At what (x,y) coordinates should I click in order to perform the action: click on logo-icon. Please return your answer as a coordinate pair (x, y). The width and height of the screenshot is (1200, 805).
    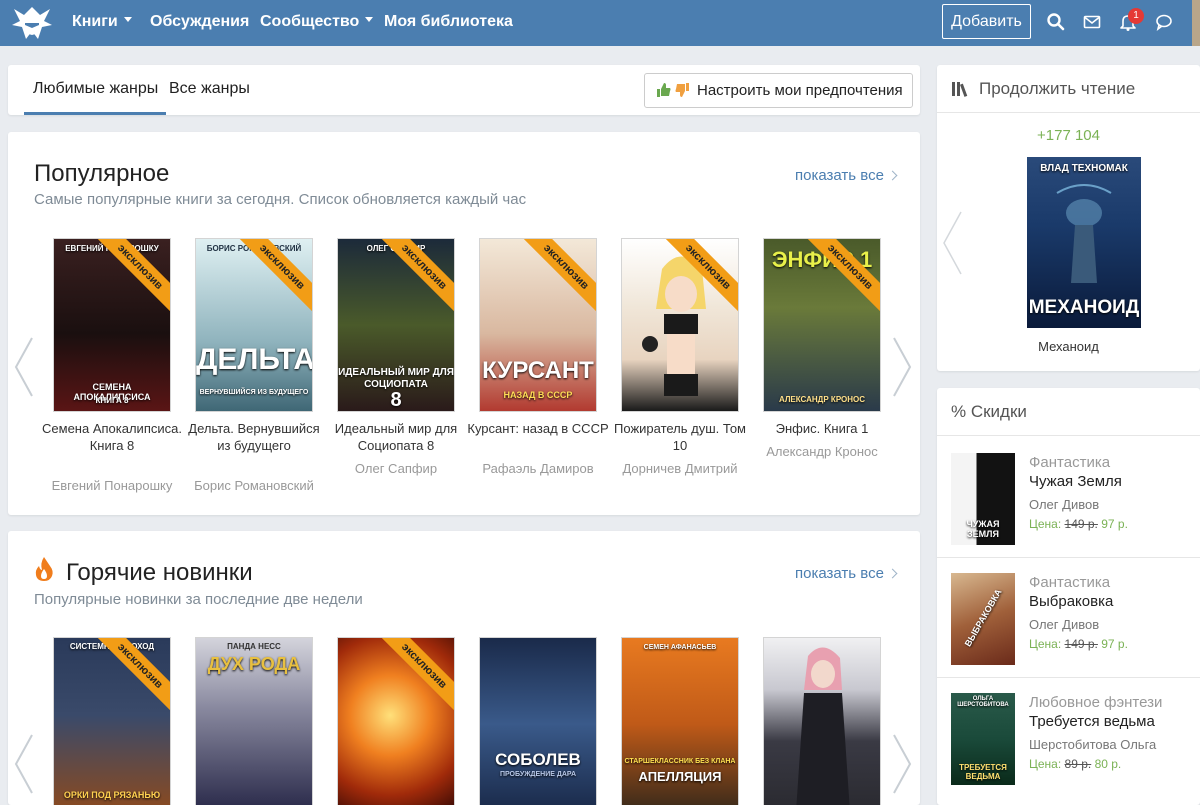
    Looking at the image, I should click on (32, 23).